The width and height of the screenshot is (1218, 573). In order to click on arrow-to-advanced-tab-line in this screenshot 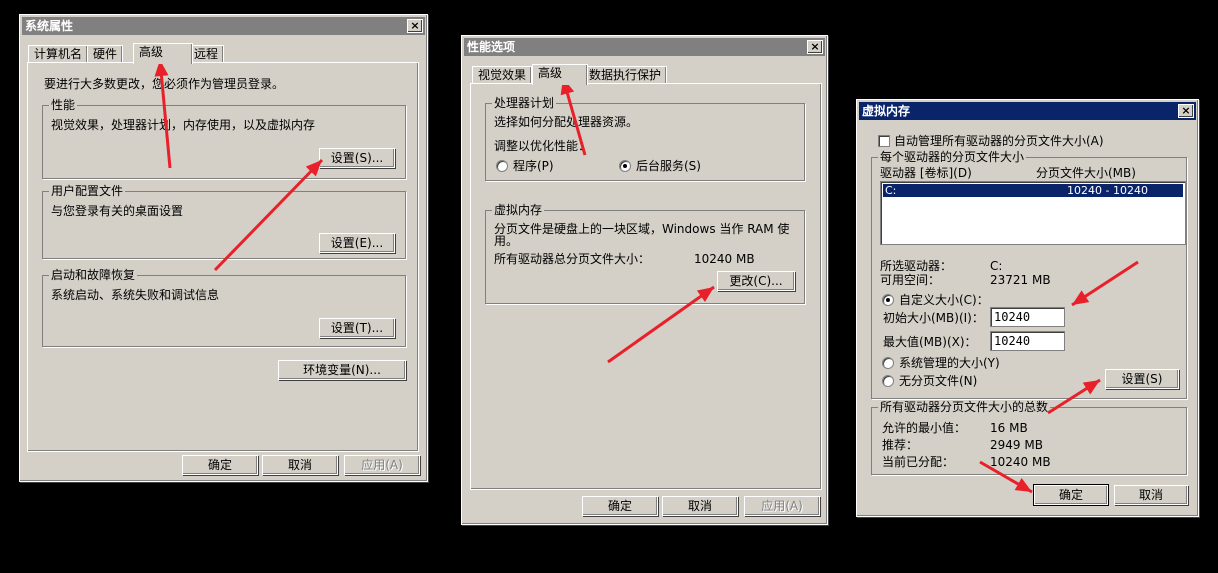, I will do `click(165, 114)`.